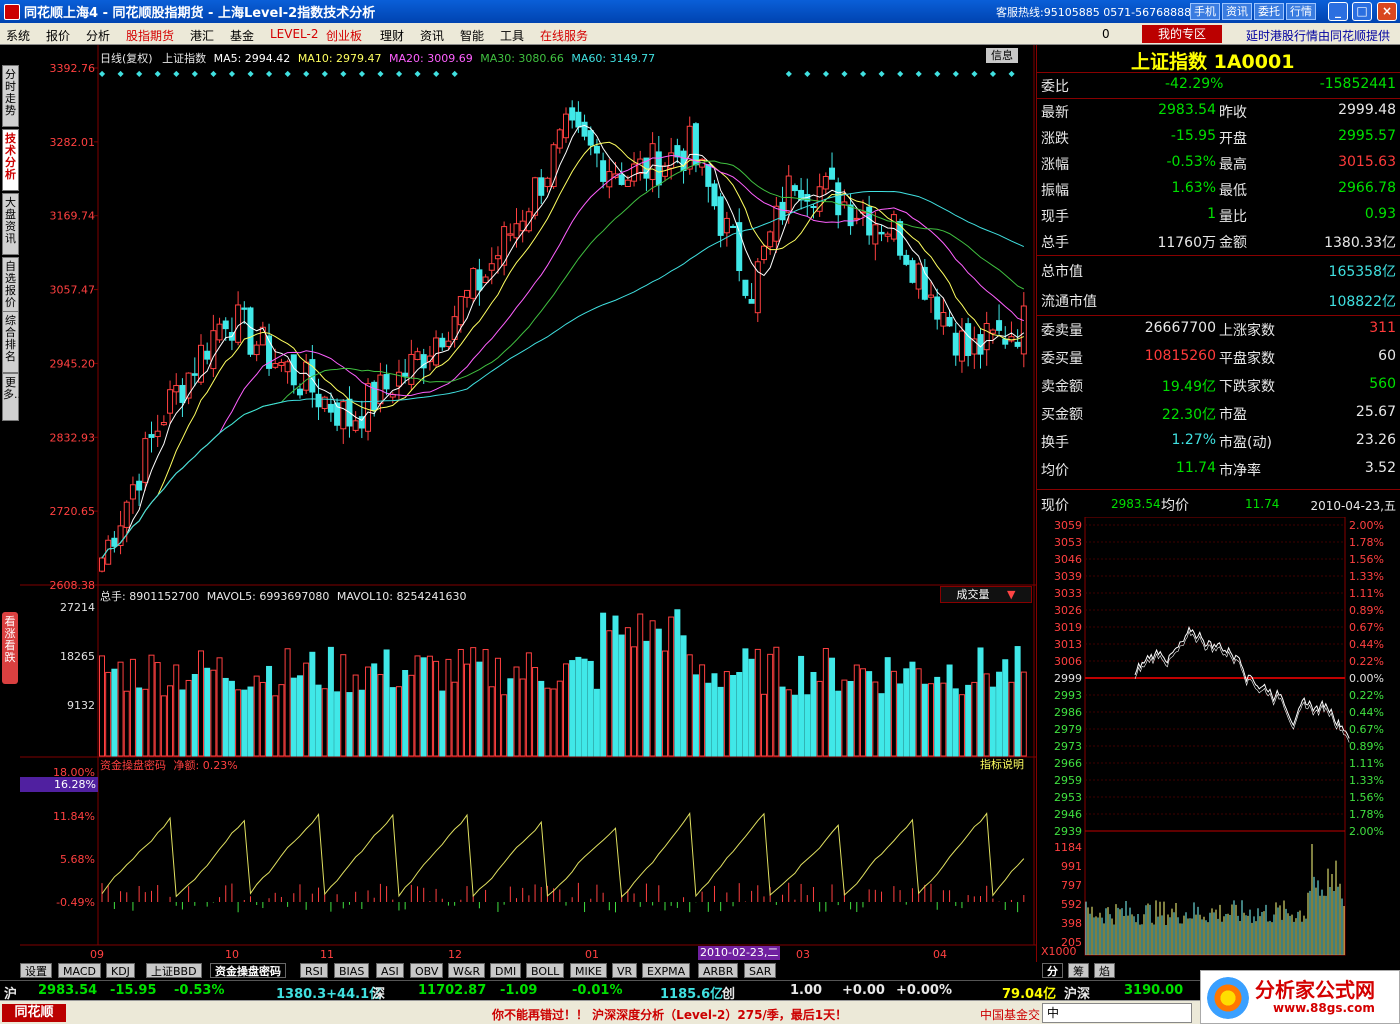 The image size is (1400, 1024). I want to click on tab-expma: EXPMA, so click(666, 970).